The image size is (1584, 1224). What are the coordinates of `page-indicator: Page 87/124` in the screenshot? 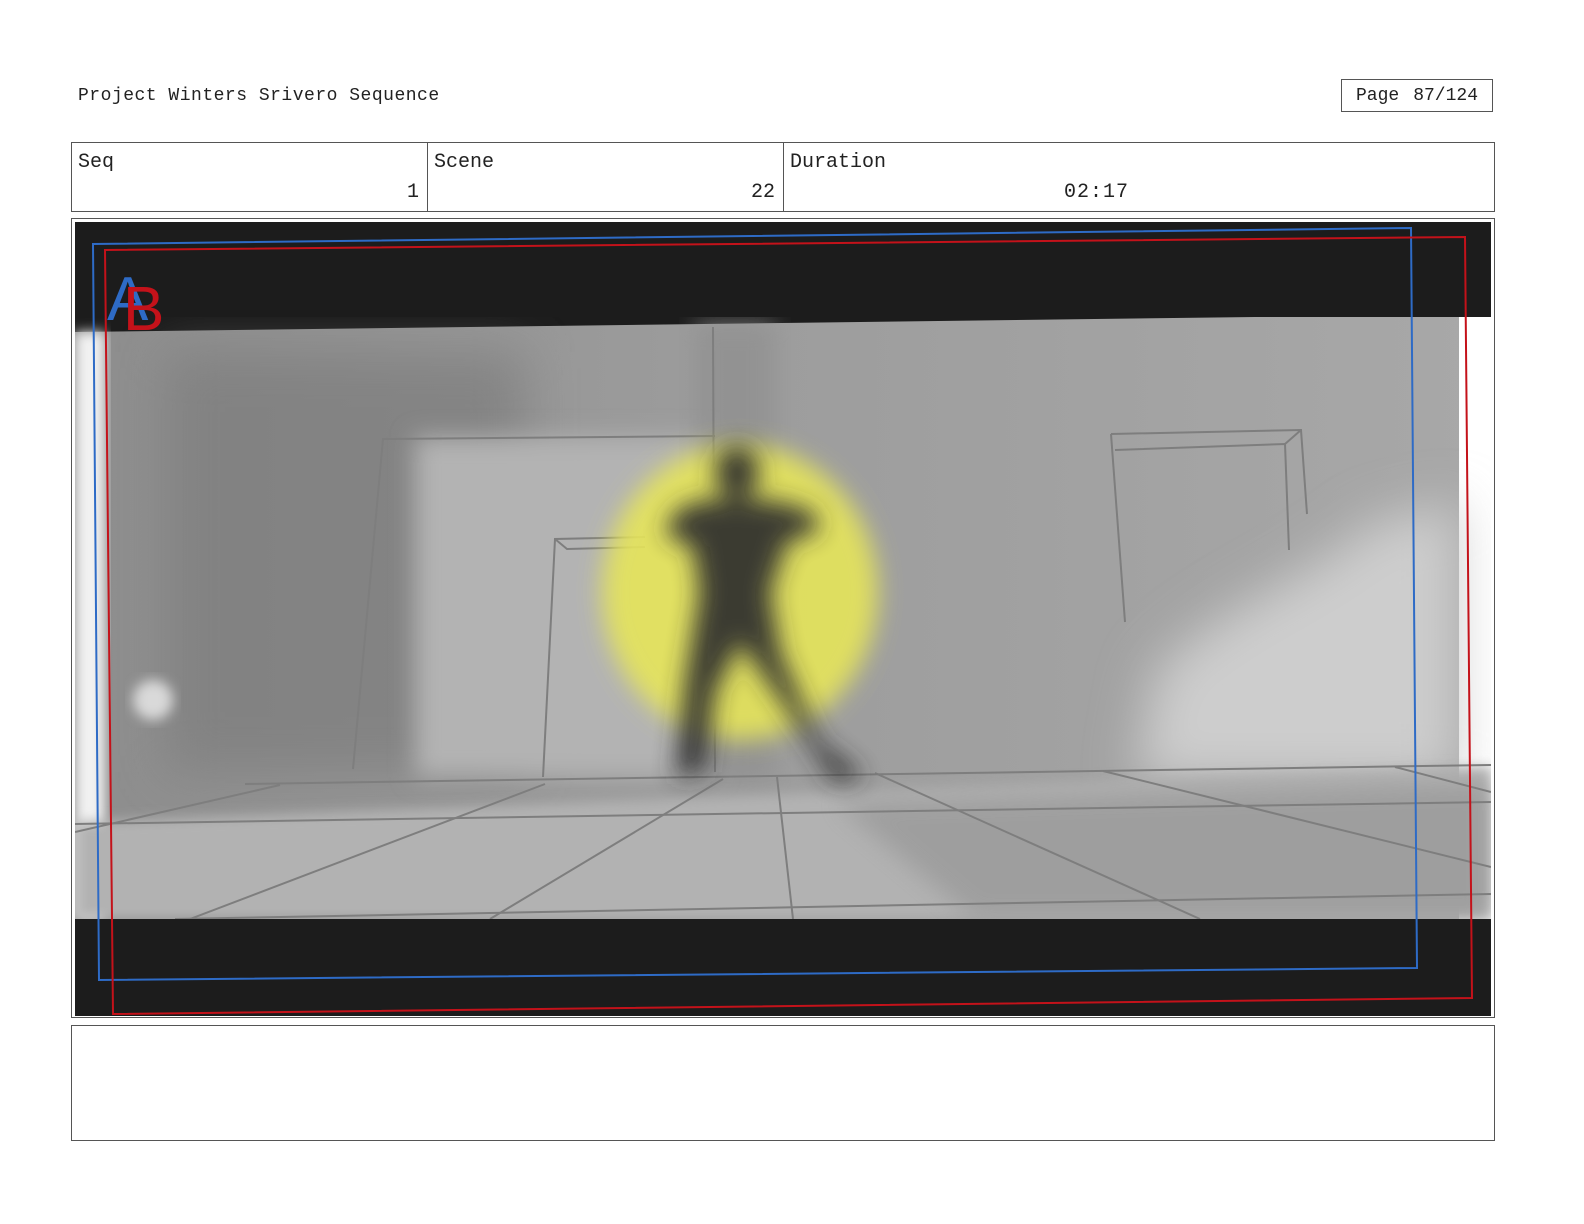 It's located at (1417, 95).